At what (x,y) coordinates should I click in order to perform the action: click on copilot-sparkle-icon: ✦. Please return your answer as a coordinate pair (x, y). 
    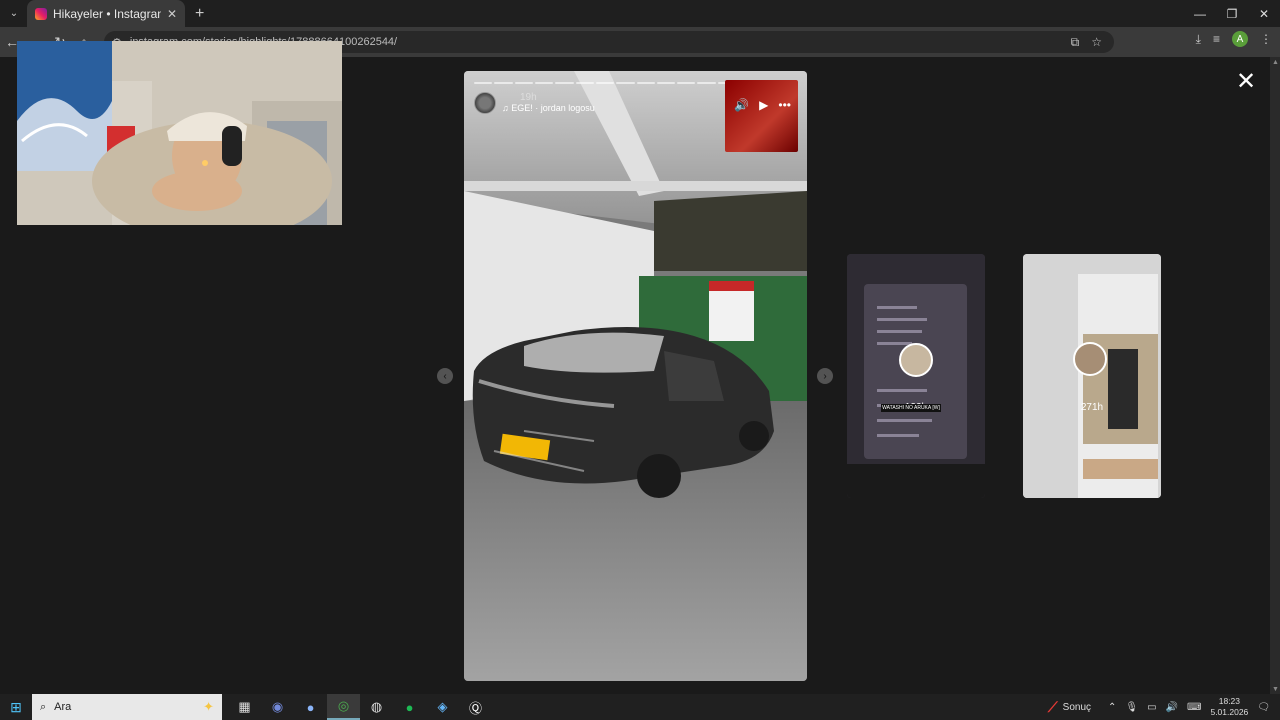
    Looking at the image, I should click on (208, 706).